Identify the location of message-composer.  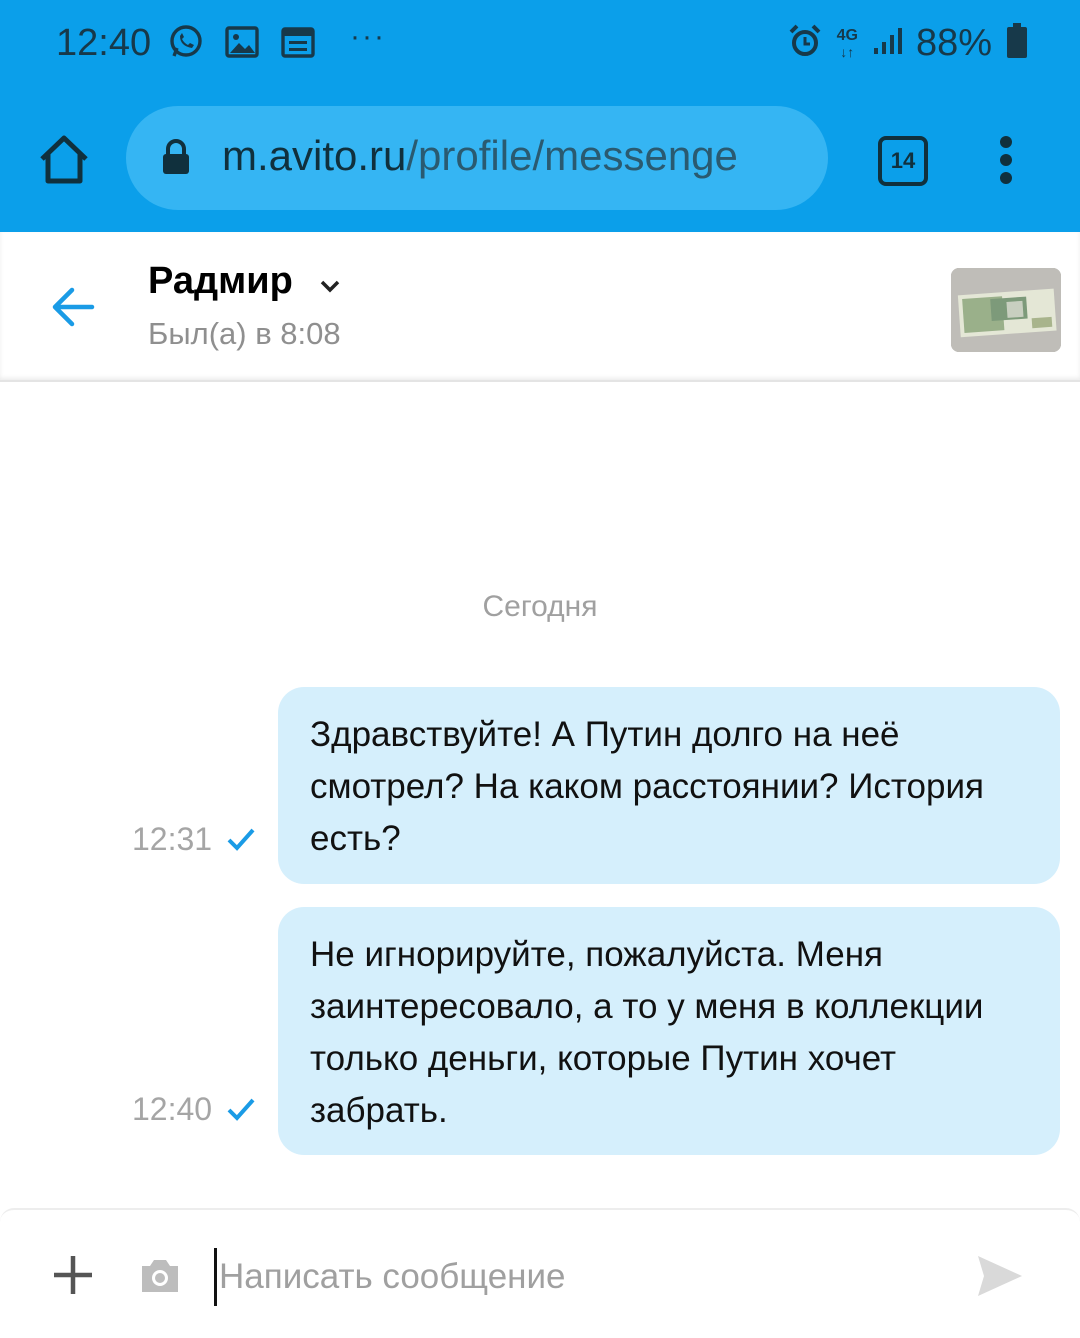
(540, 1273).